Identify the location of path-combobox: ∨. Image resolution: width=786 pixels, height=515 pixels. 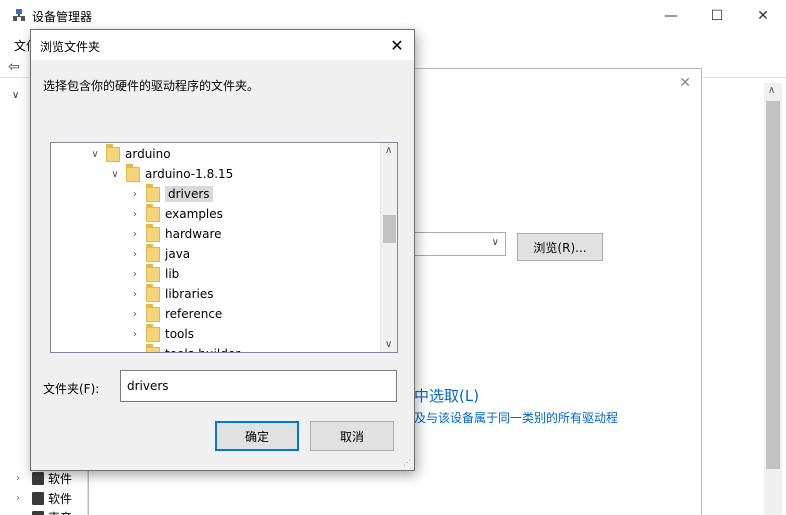
(460, 244).